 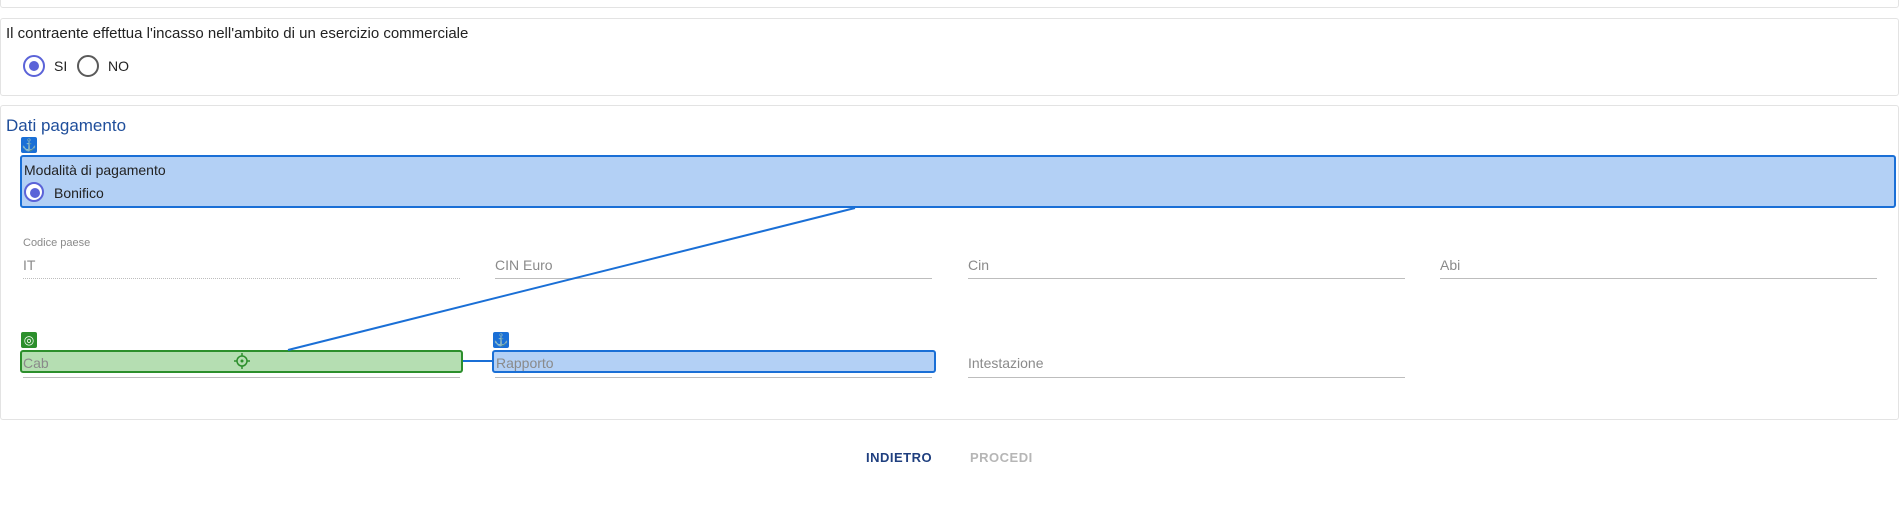 I want to click on cin-euro-input: CIN Euro, so click(x=524, y=265).